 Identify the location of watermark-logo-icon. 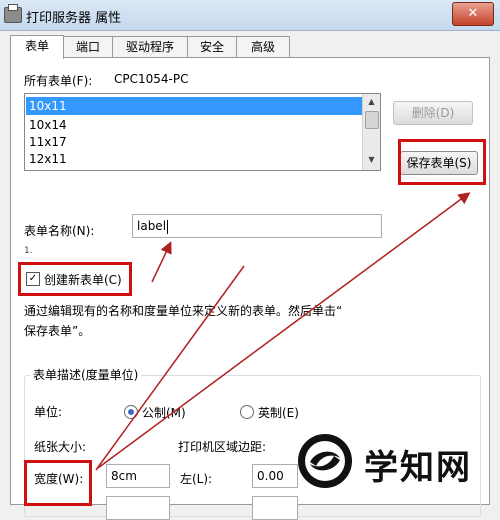
(325, 461).